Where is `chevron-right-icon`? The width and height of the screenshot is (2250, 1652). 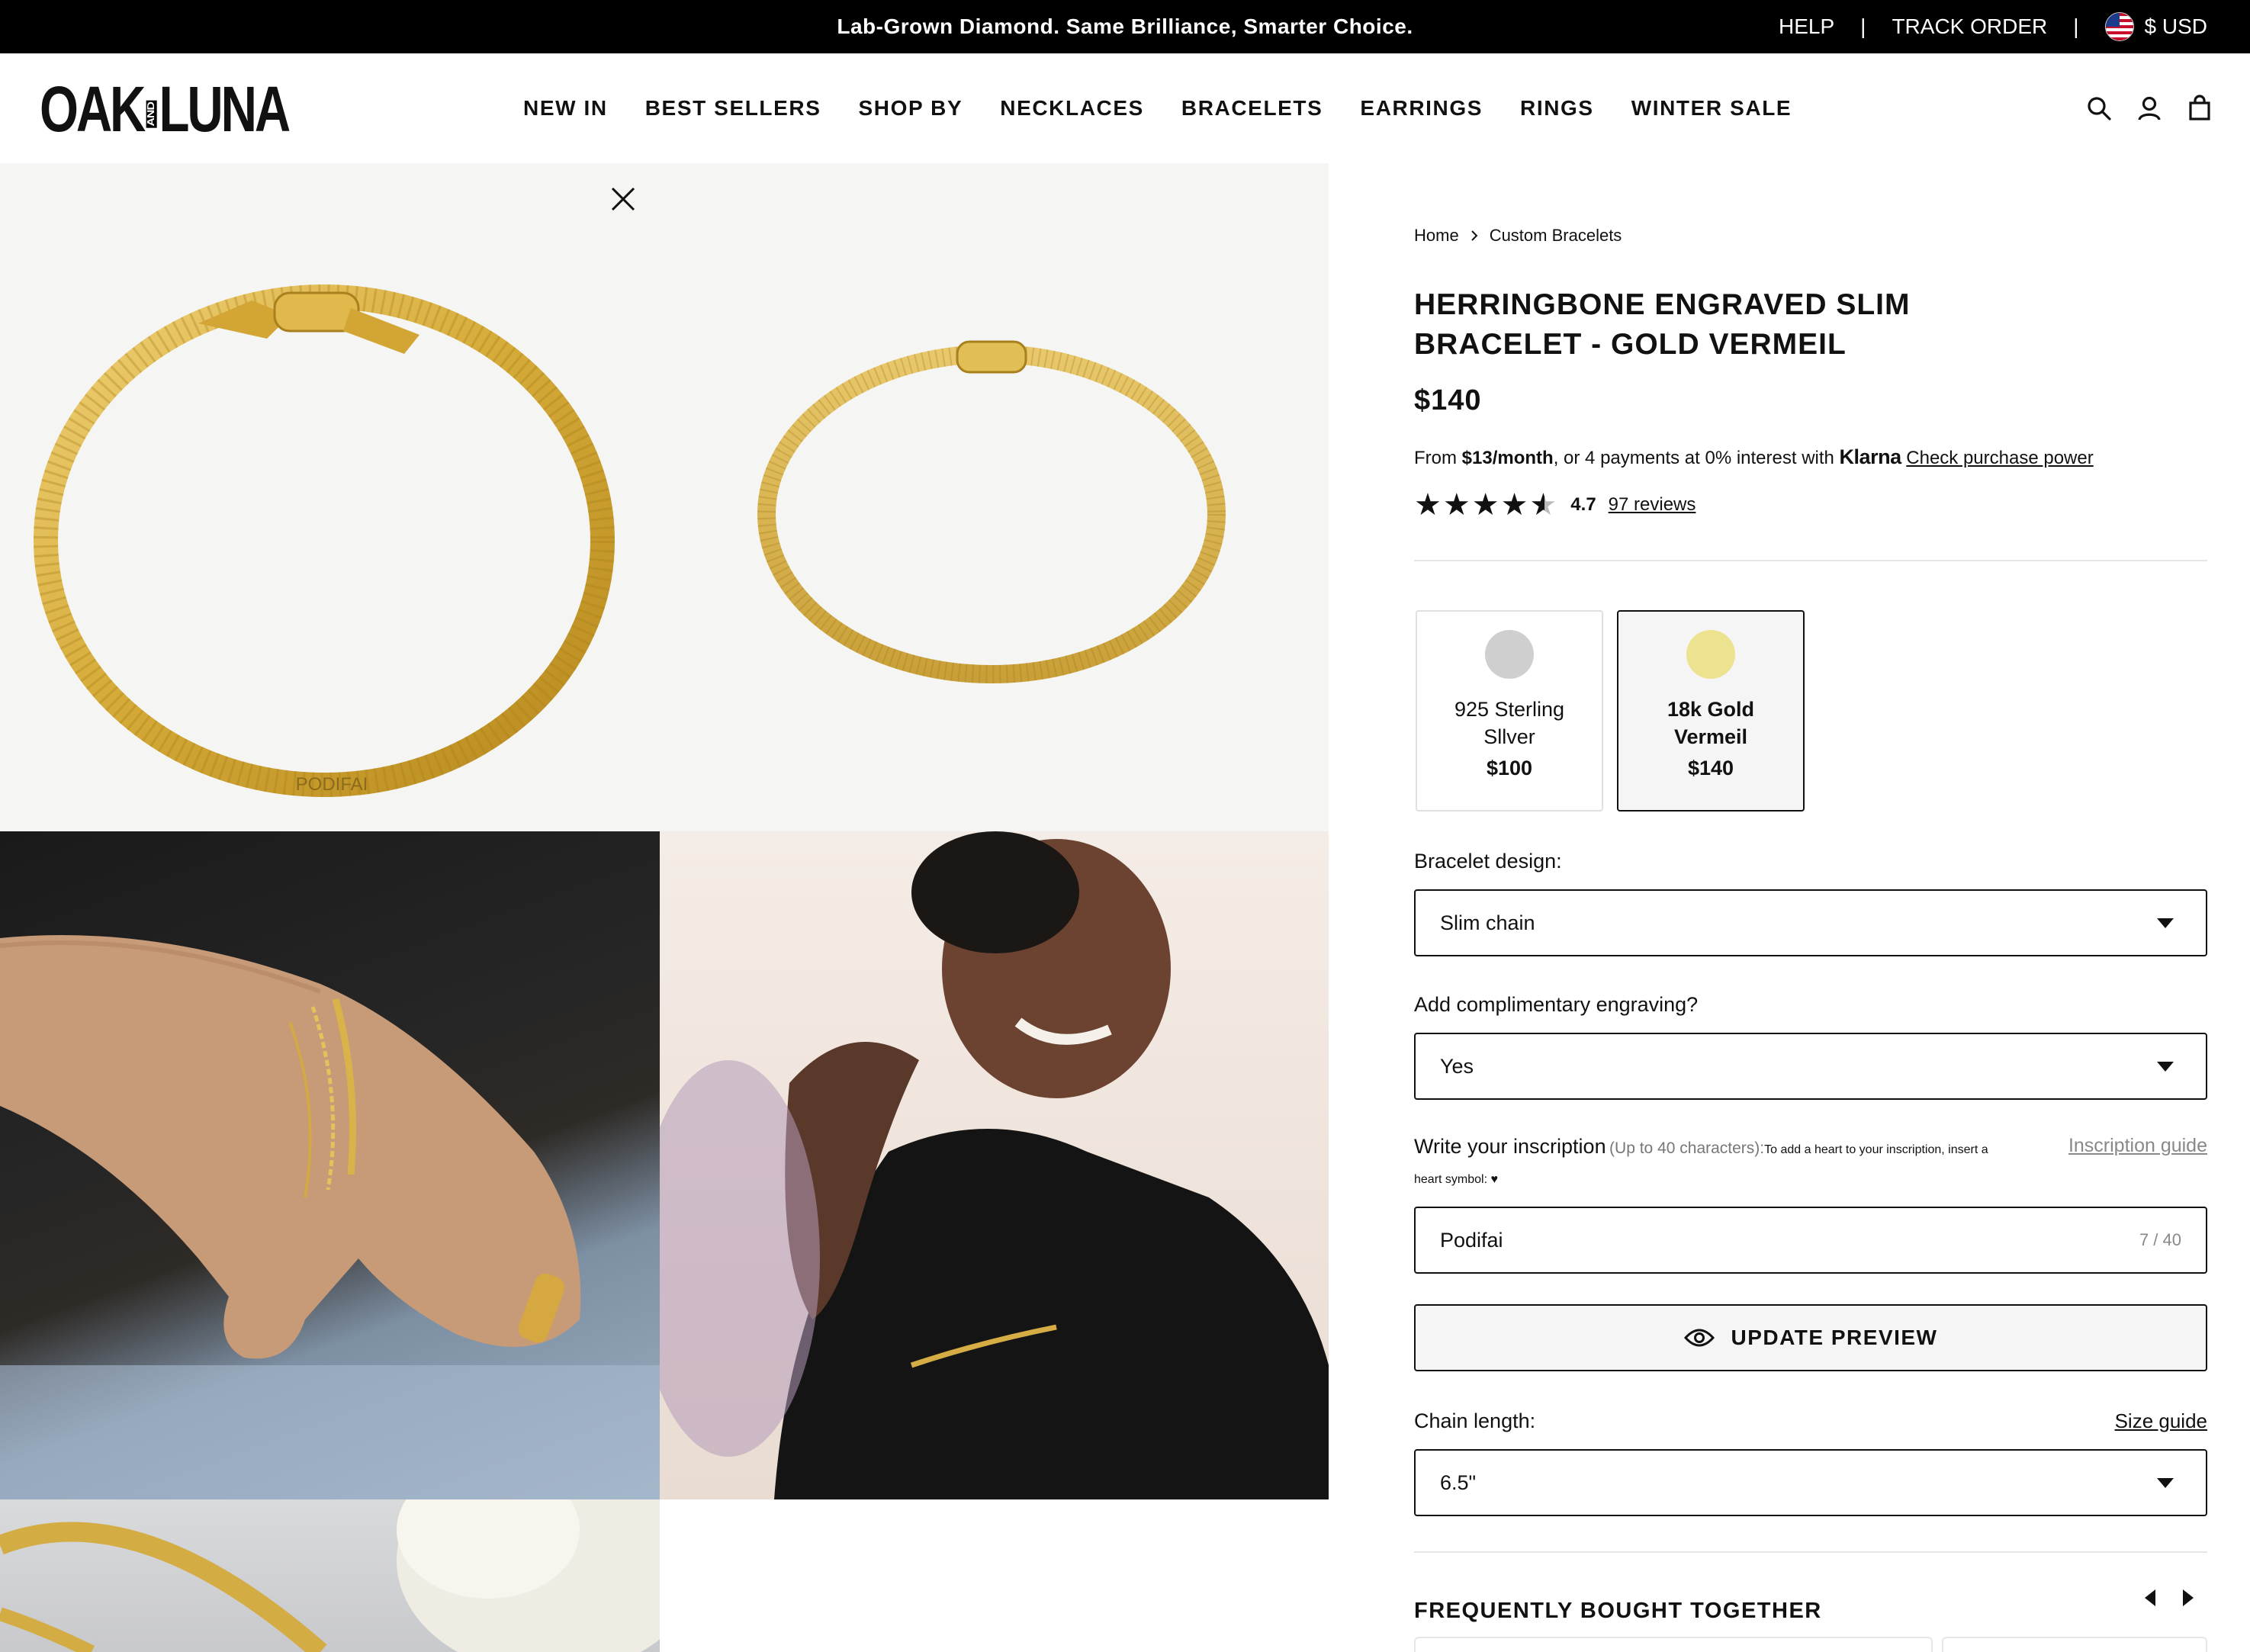 chevron-right-icon is located at coordinates (1474, 236).